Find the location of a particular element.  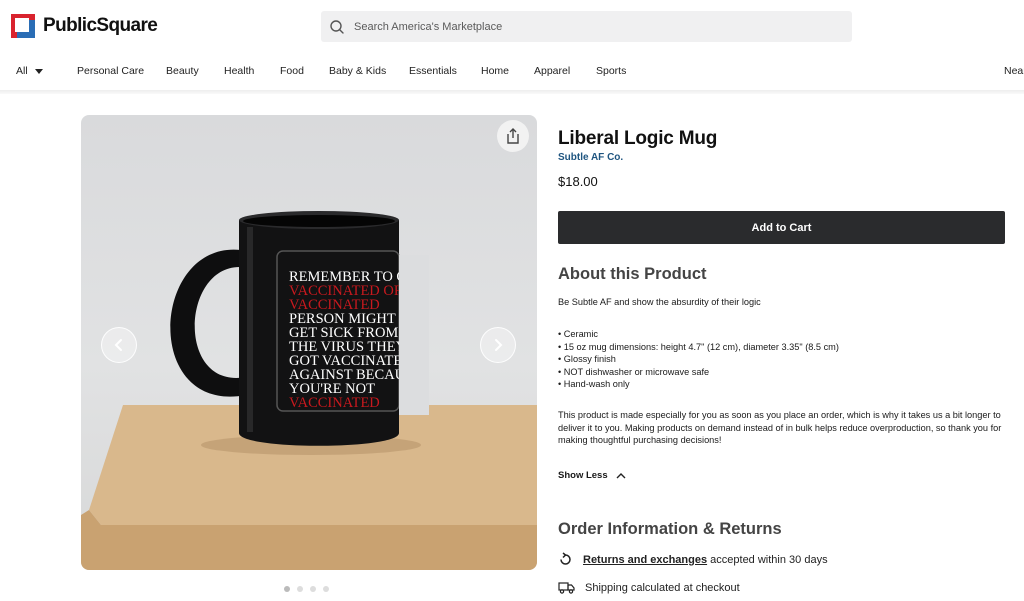

search-bar is located at coordinates (586, 26).